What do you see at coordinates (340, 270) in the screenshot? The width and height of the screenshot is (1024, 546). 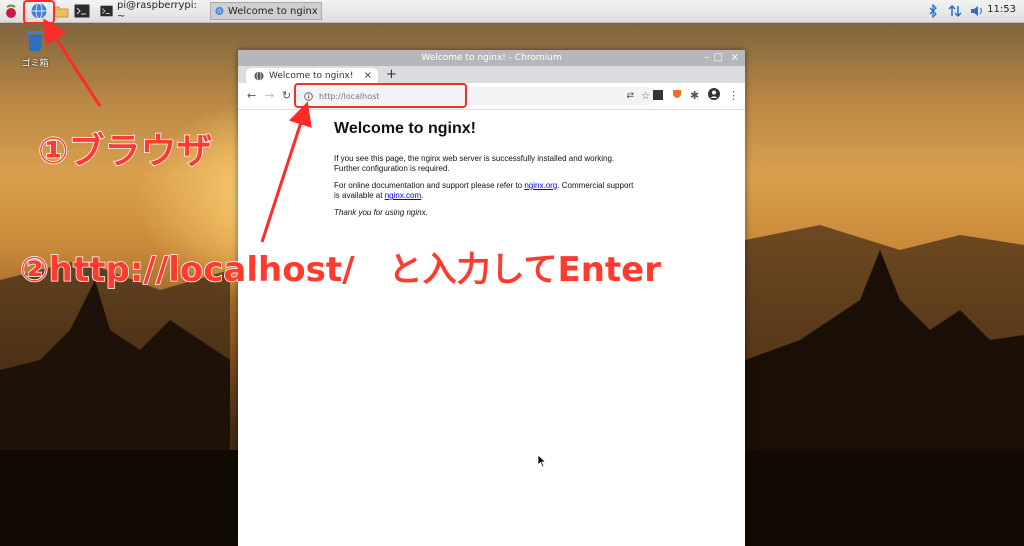 I see `annotation-step-2: ②http://localhost/ と入力してEnter` at bounding box center [340, 270].